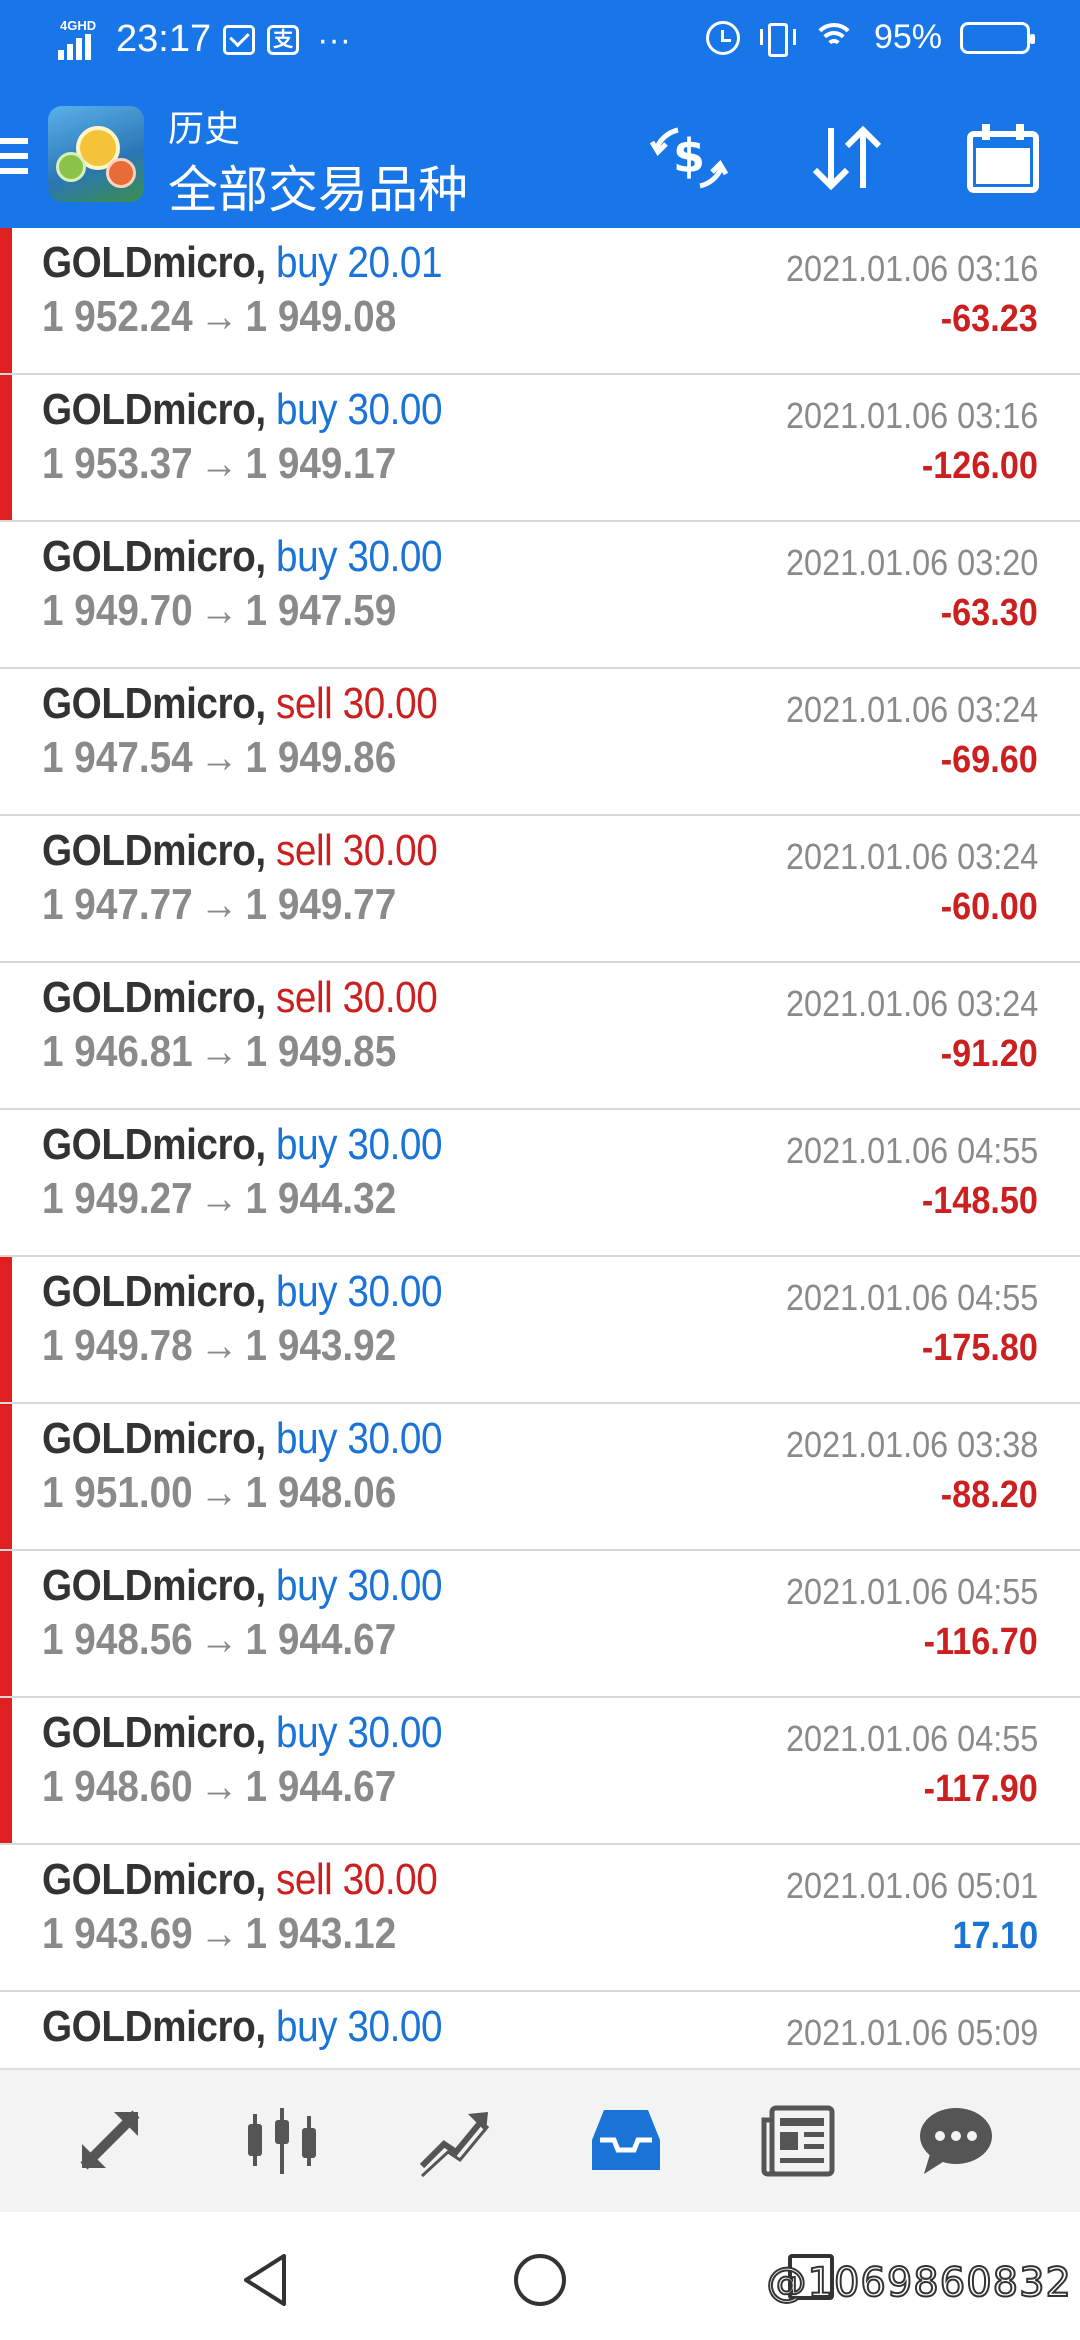 The height and width of the screenshot is (2340, 1080). I want to click on trade-prices: 1 951.00 → 1 948.06, so click(219, 1493).